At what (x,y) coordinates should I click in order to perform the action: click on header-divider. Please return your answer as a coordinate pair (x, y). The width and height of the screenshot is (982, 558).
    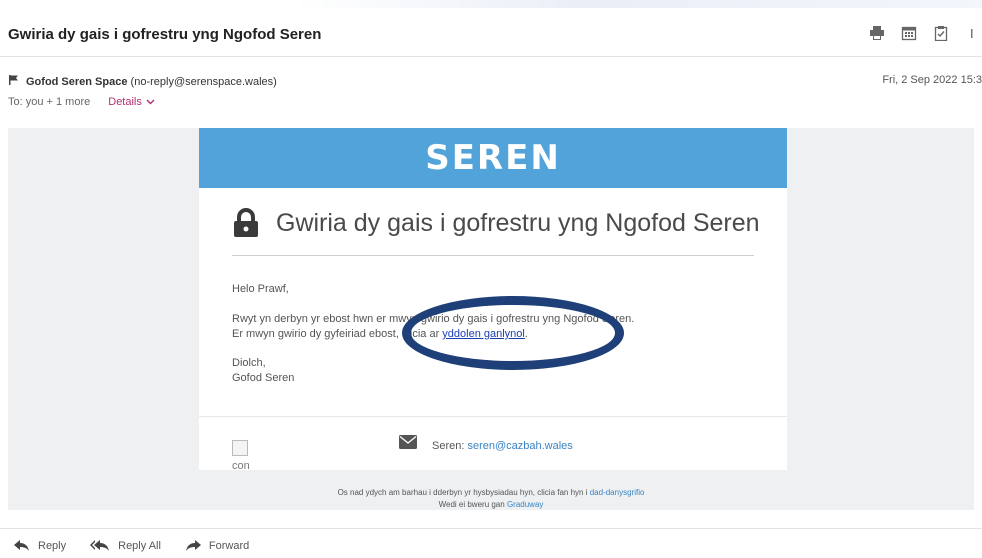
    Looking at the image, I should click on (491, 56).